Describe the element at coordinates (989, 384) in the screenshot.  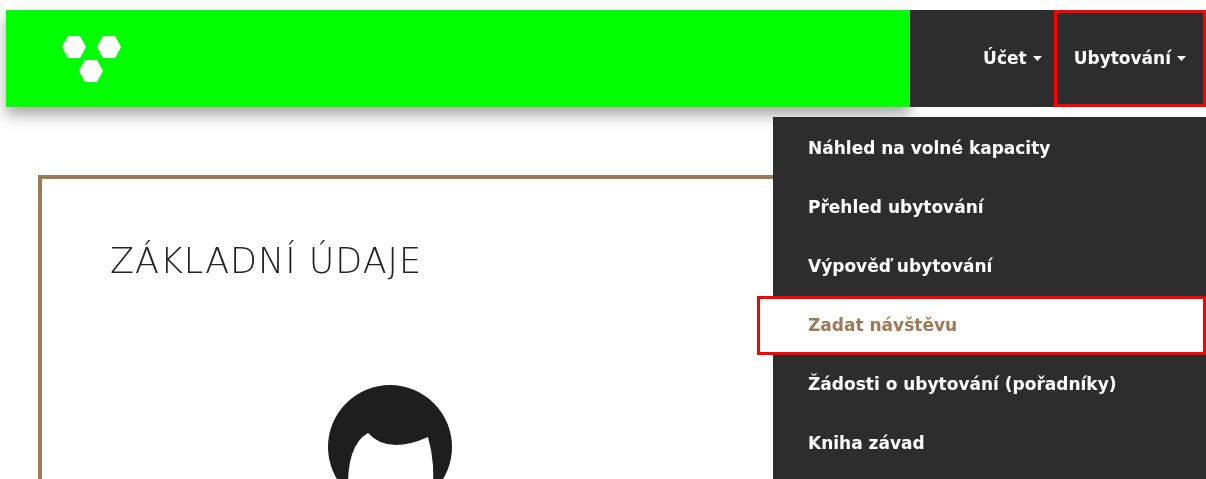
I see `dropdown-item: Žádosti o ubytování (pořadníky)` at that location.